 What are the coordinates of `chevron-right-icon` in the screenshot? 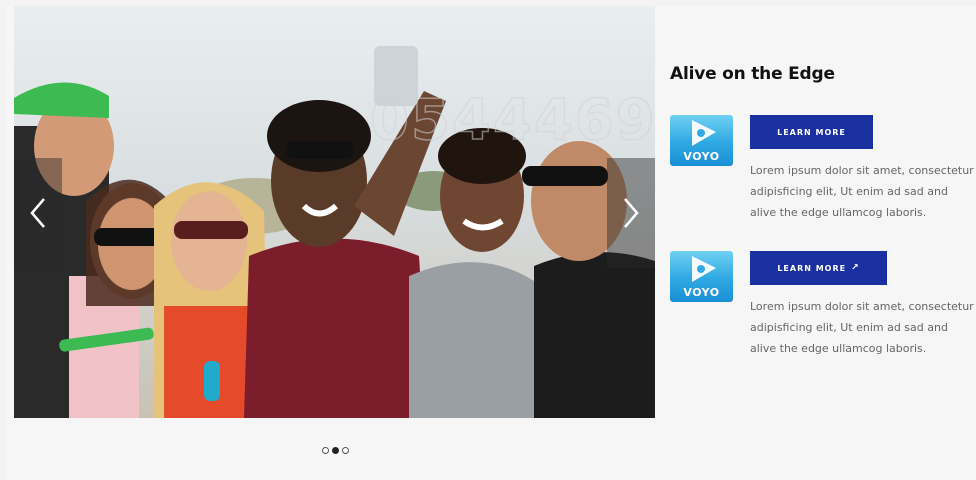 It's located at (631, 213).